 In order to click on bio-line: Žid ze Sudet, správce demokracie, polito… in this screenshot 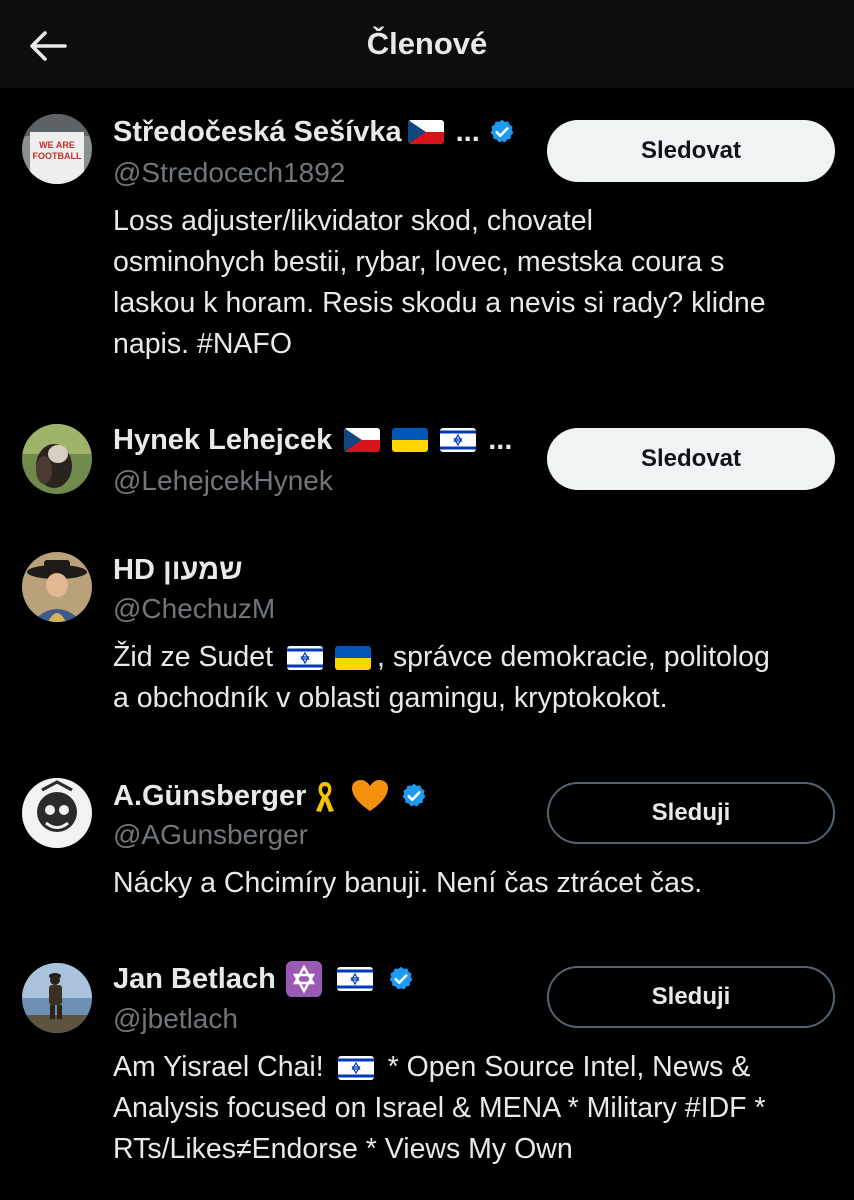, I will do `click(441, 657)`.